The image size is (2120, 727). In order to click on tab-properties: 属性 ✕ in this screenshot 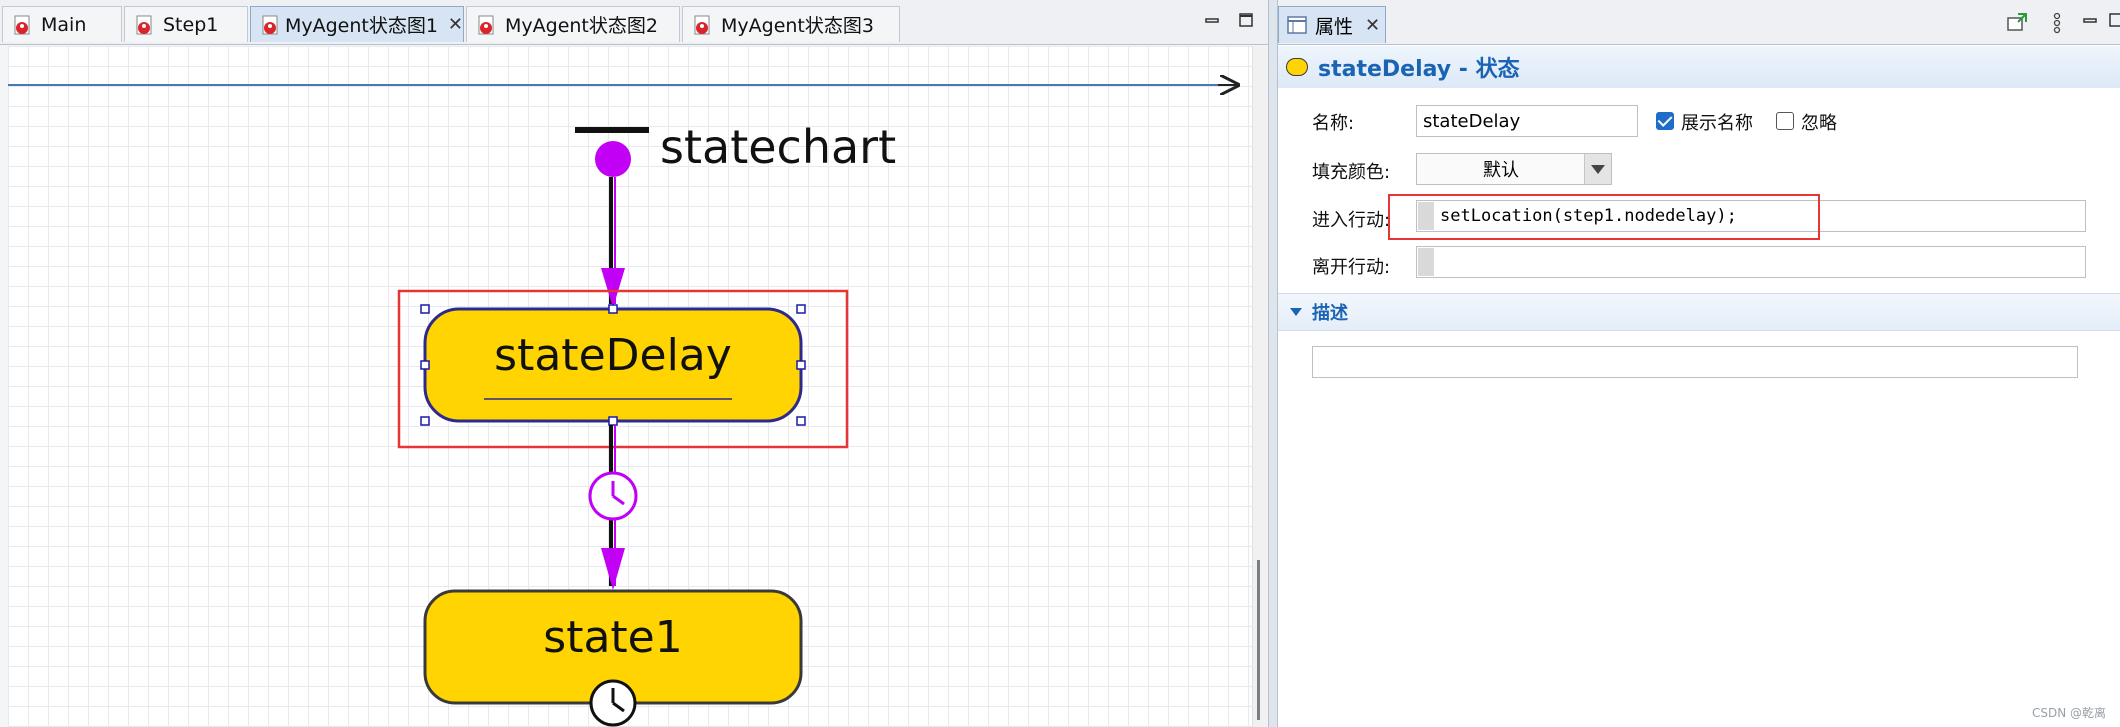, I will do `click(1332, 24)`.